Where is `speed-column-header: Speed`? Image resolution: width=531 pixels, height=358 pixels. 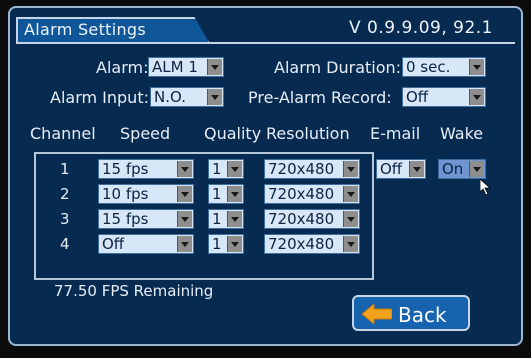
speed-column-header: Speed is located at coordinates (145, 133).